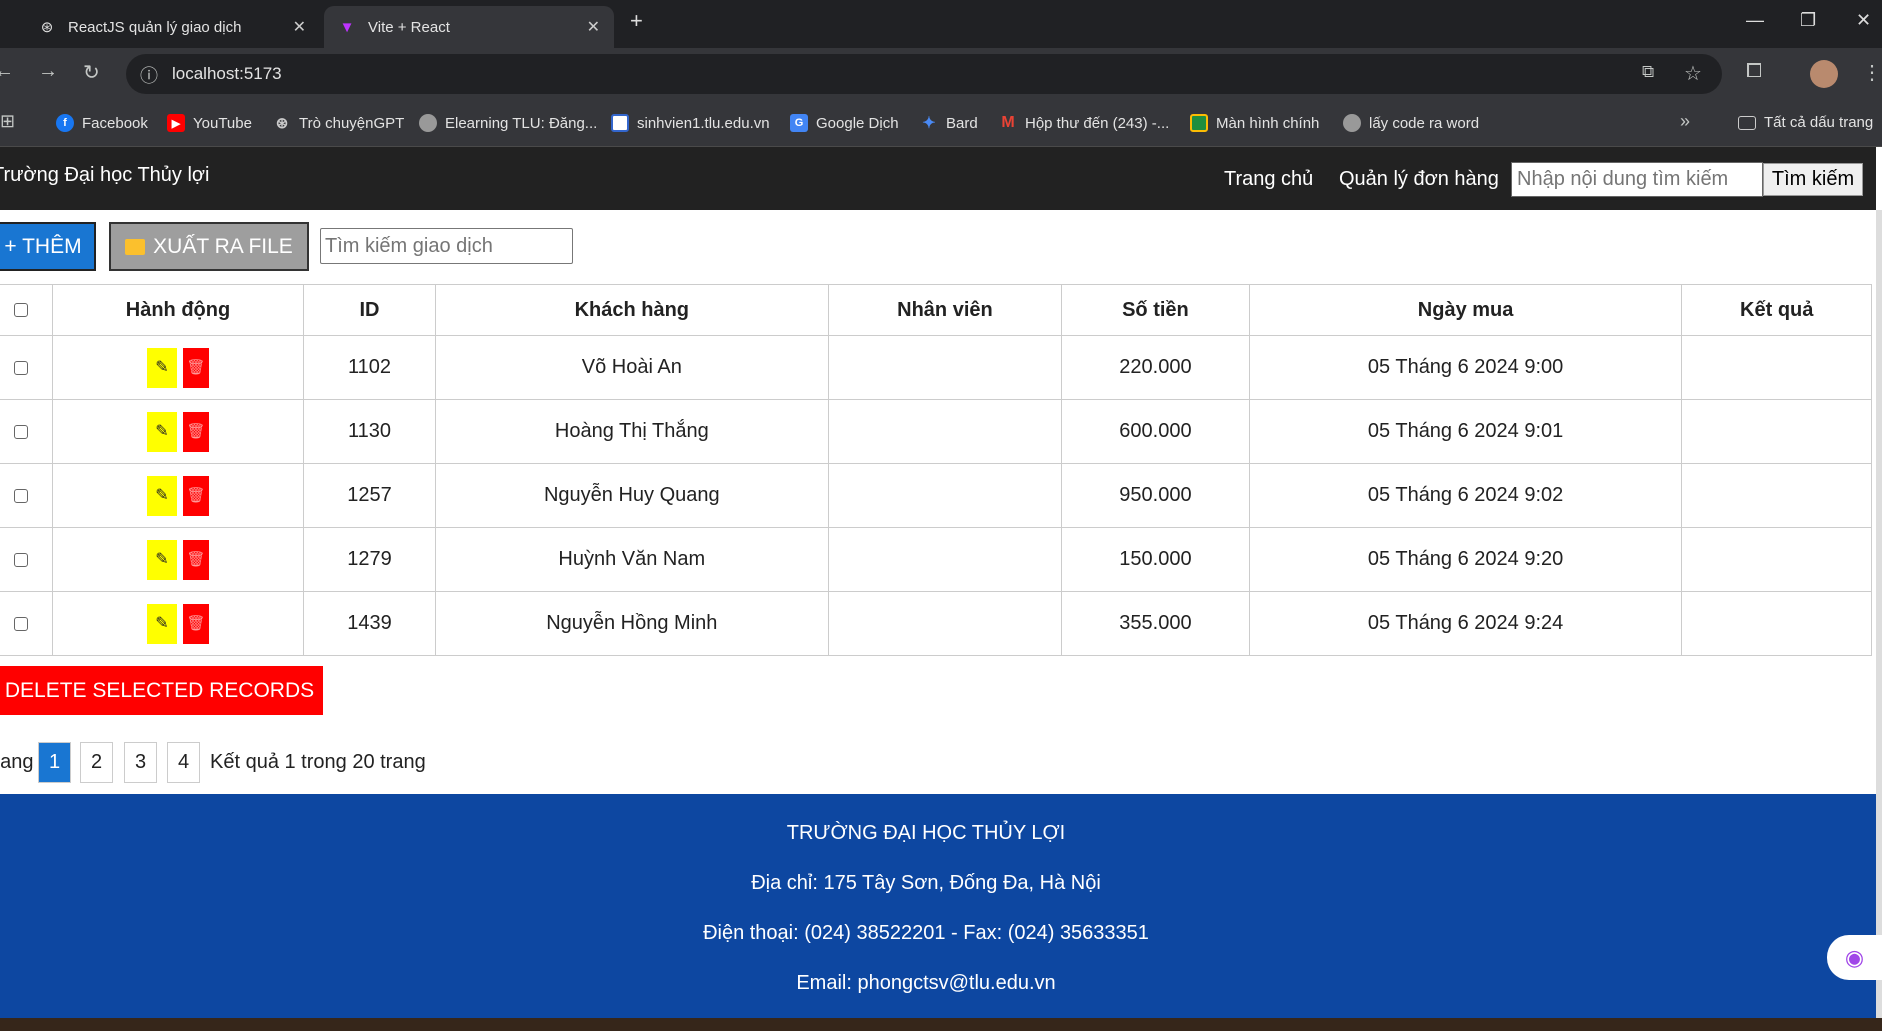 The width and height of the screenshot is (1882, 1031). What do you see at coordinates (21, 310) in the screenshot?
I see `select-all-checkbox` at bounding box center [21, 310].